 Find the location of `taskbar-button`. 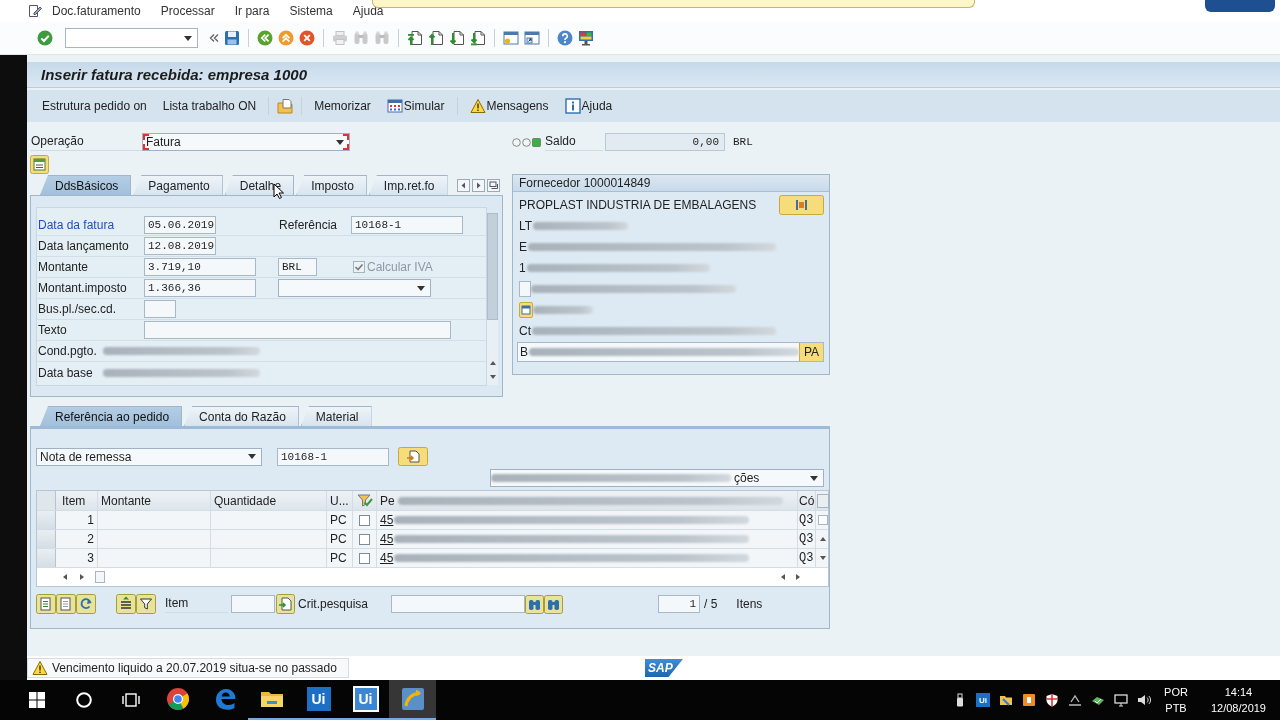

taskbar-button is located at coordinates (412, 700).